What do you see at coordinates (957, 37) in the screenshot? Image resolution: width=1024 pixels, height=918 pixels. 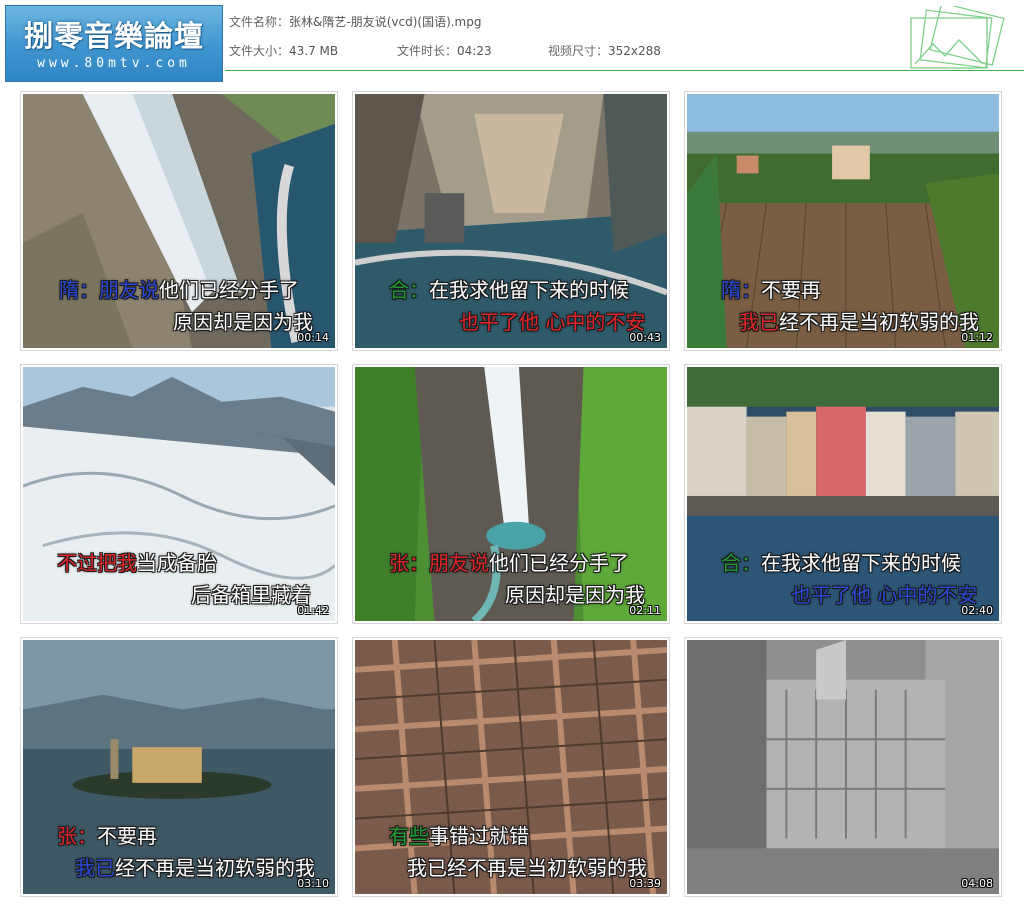 I see `photo-stack-icon` at bounding box center [957, 37].